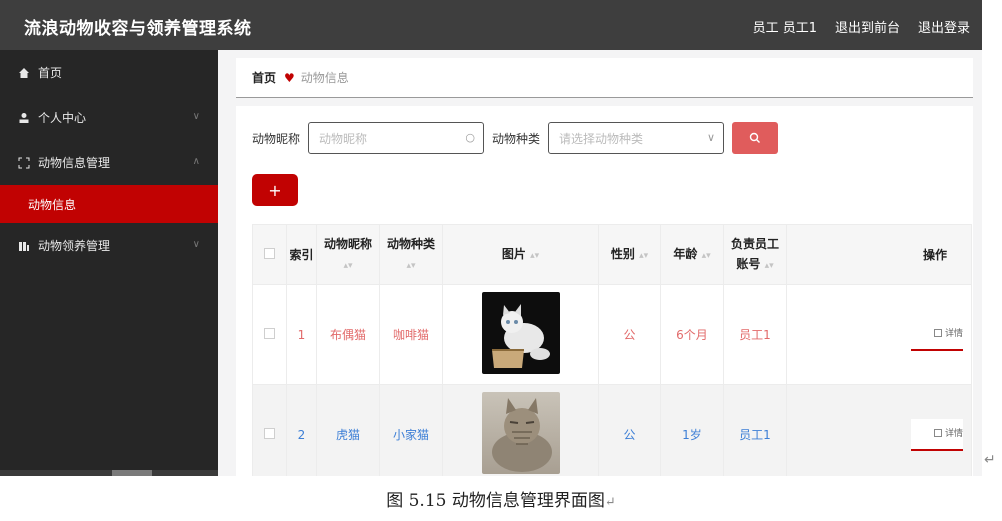  What do you see at coordinates (348, 334) in the screenshot?
I see `cell-name: 布偶猫` at bounding box center [348, 334].